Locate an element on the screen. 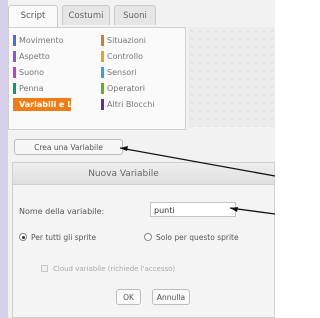 The image size is (320, 318). tab-sounds: Suoni is located at coordinates (135, 15).